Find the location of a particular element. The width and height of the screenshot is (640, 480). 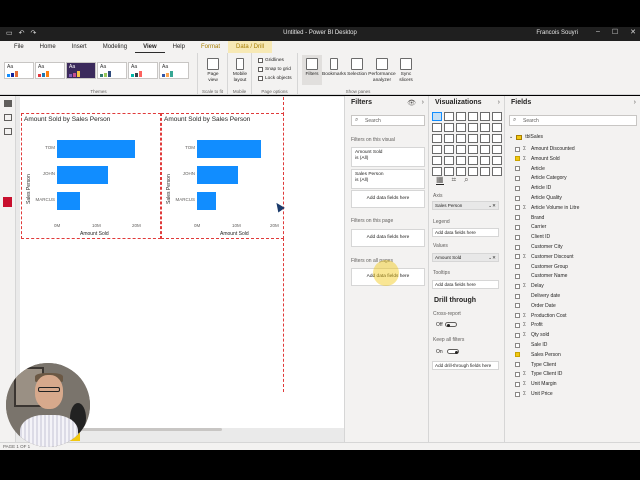

tab-file: File is located at coordinates (19, 47).